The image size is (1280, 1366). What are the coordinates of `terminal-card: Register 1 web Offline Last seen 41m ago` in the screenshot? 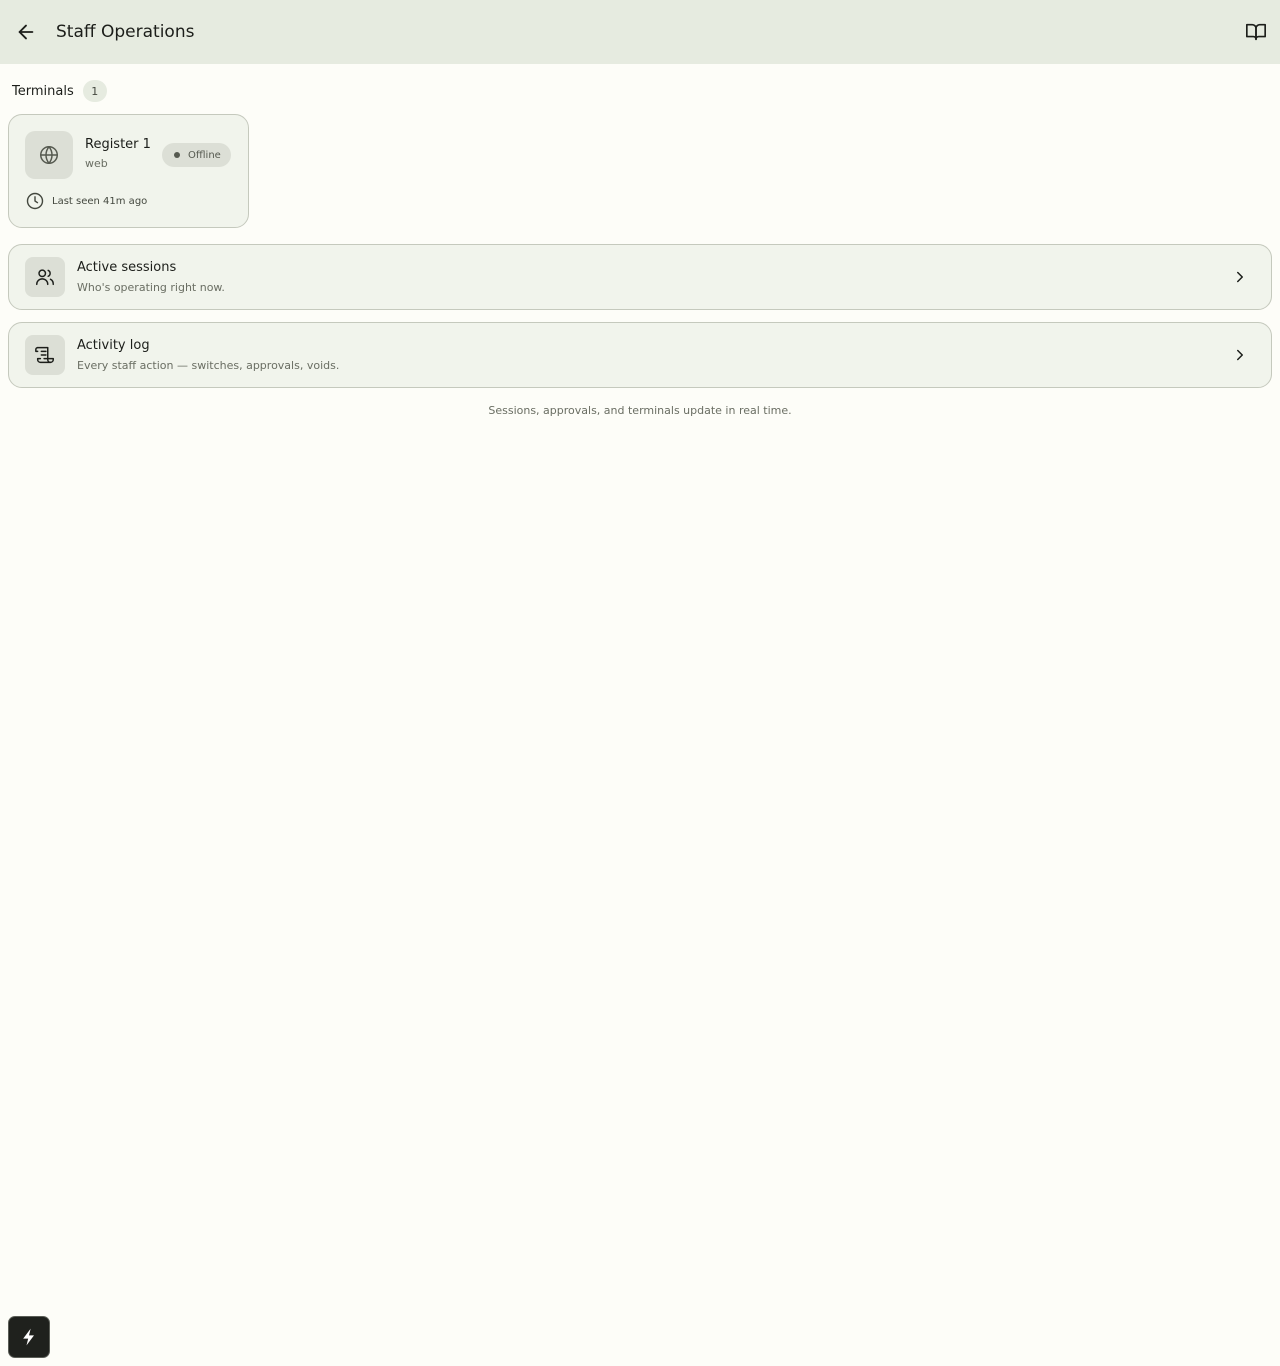 It's located at (128, 171).